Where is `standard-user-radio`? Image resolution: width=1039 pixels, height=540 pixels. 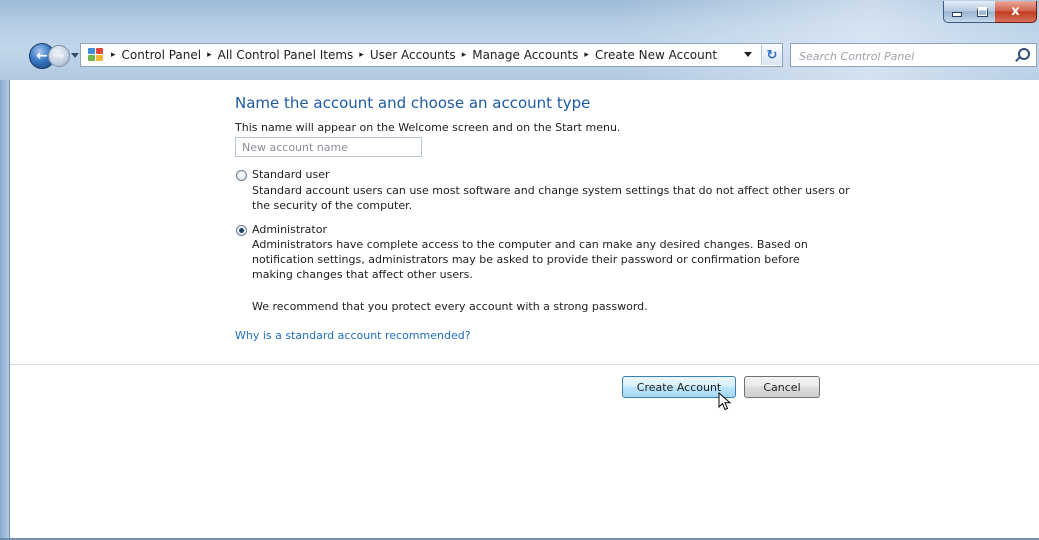
standard-user-radio is located at coordinates (241, 175).